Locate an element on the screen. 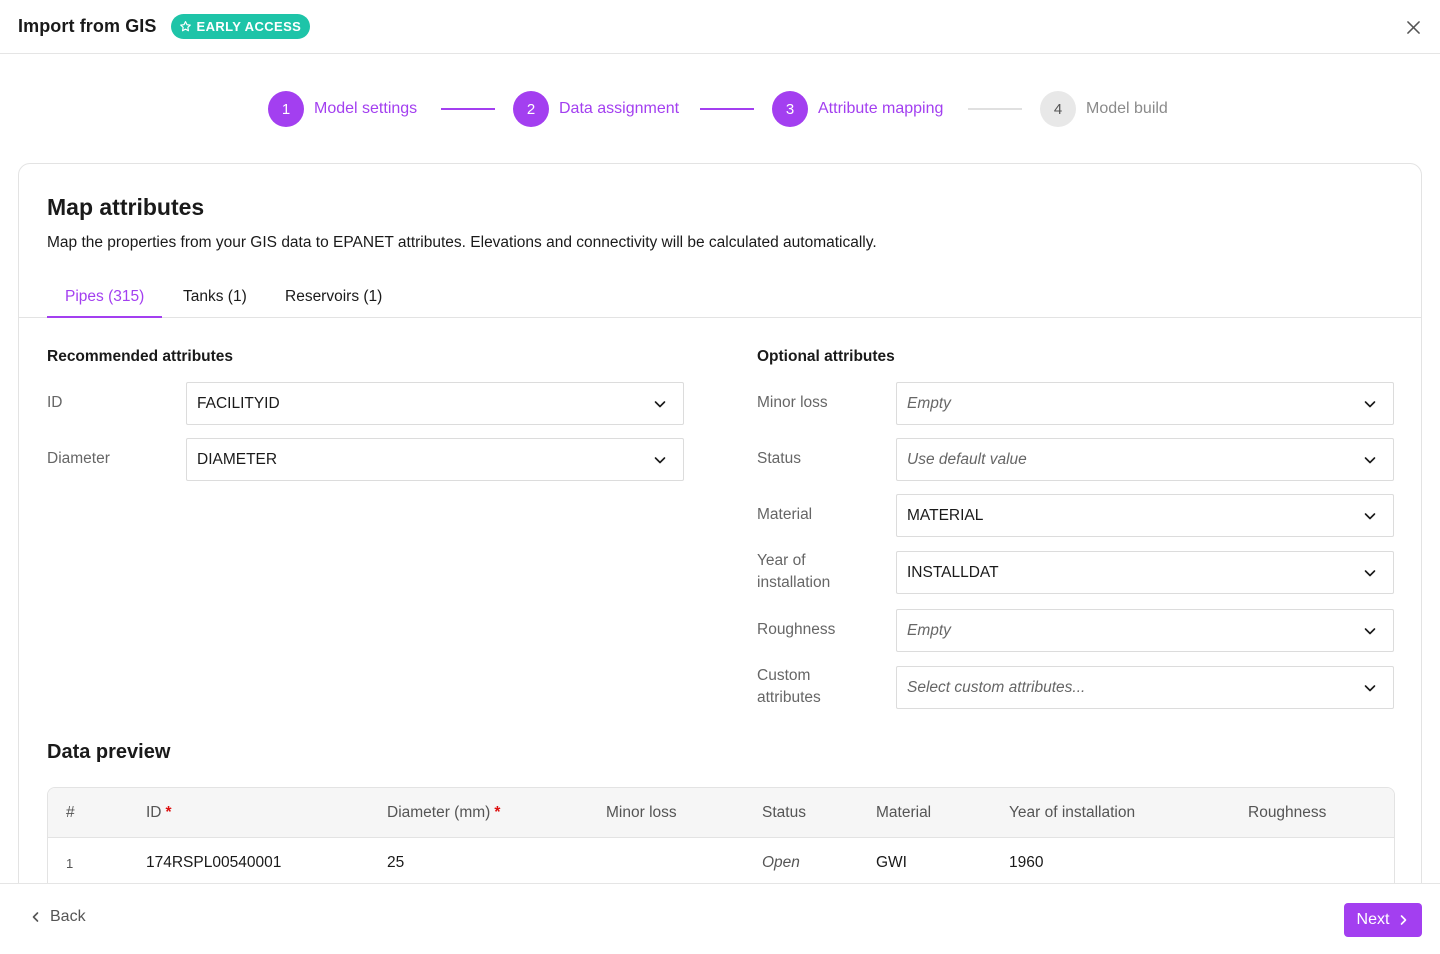 This screenshot has height=954, width=1440. step-number: 2 is located at coordinates (531, 109).